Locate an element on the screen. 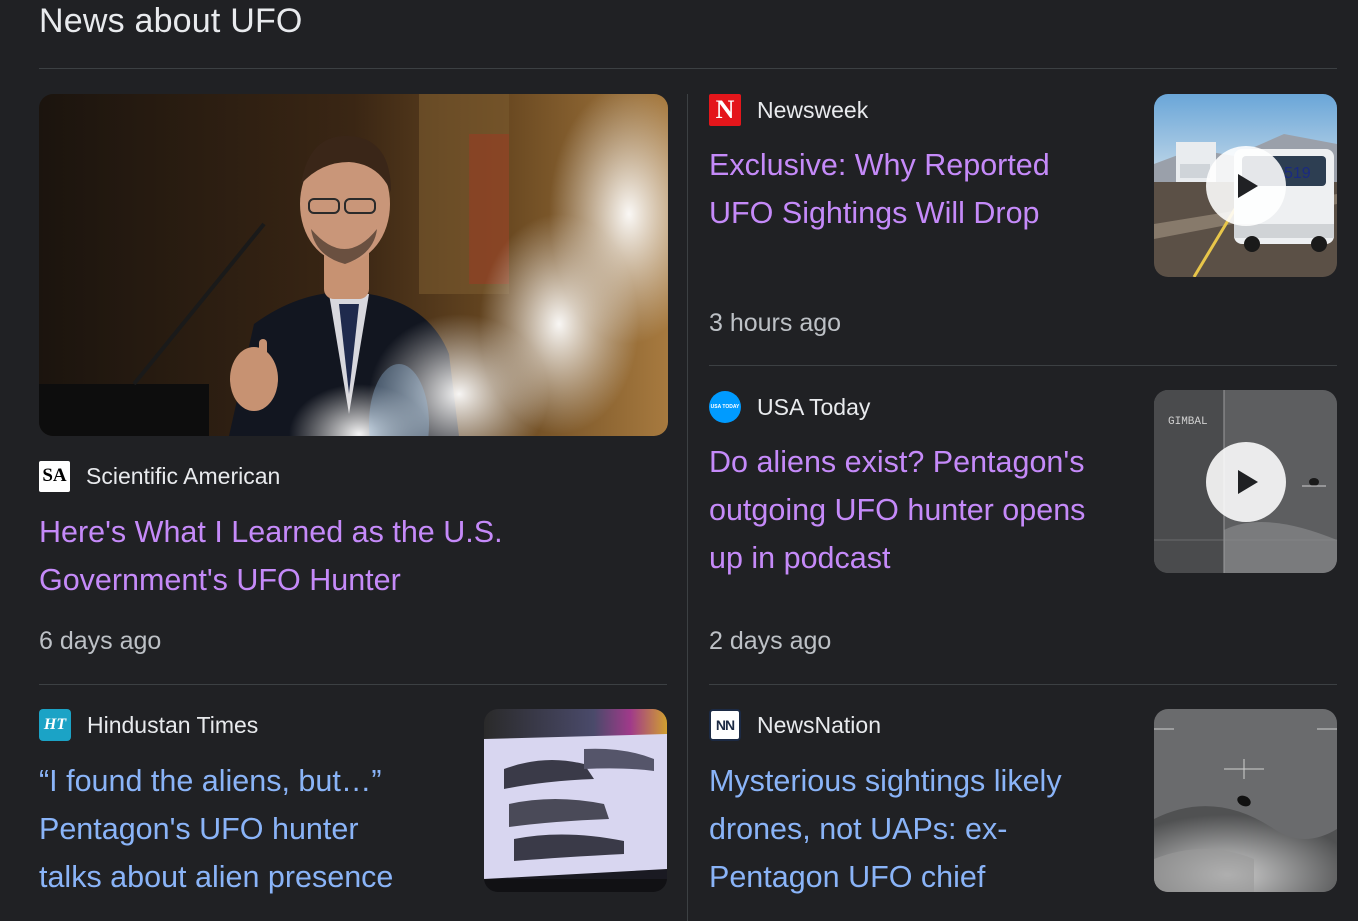 This screenshot has height=921, width=1358. story-timestamp: 3 hours ago is located at coordinates (775, 323).